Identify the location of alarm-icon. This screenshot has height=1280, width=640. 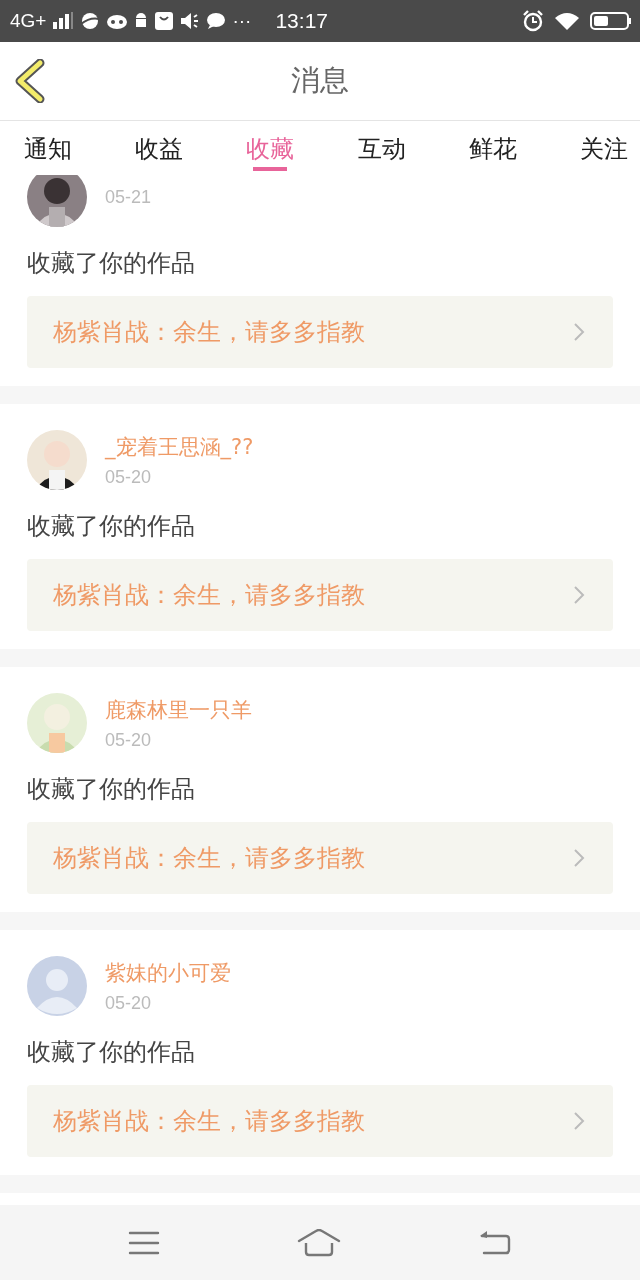
(533, 21).